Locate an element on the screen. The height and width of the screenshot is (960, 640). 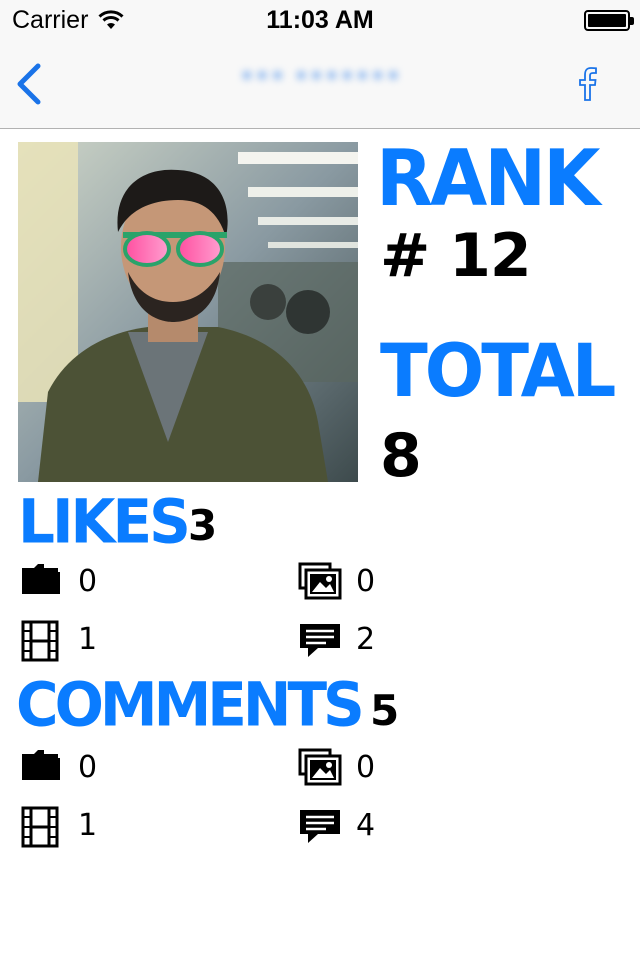
comments-count: 5 is located at coordinates (384, 710).